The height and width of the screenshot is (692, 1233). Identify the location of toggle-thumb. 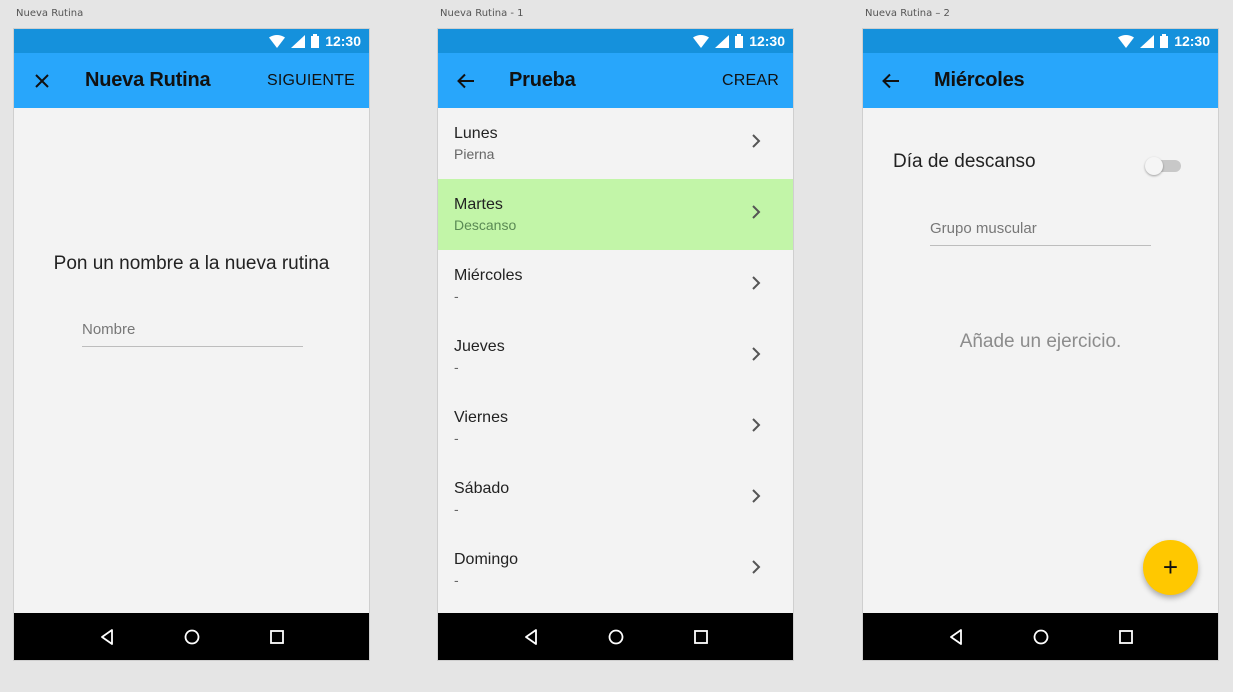
(1154, 166).